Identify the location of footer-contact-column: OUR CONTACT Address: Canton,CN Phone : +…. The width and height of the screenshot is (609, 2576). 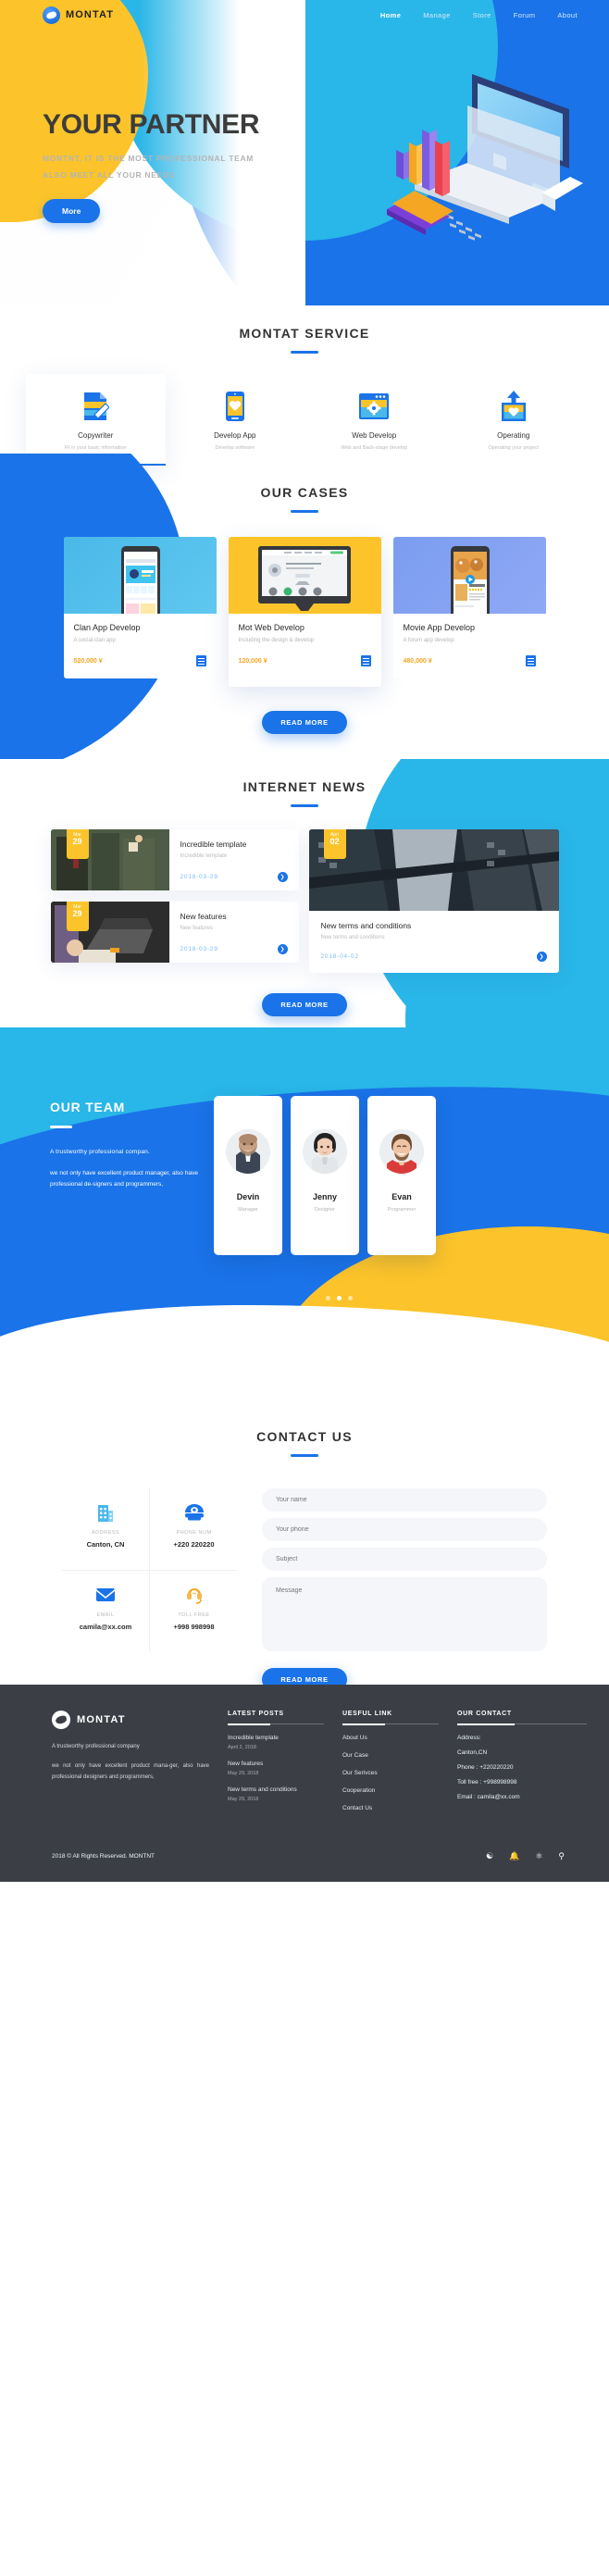
(522, 1767).